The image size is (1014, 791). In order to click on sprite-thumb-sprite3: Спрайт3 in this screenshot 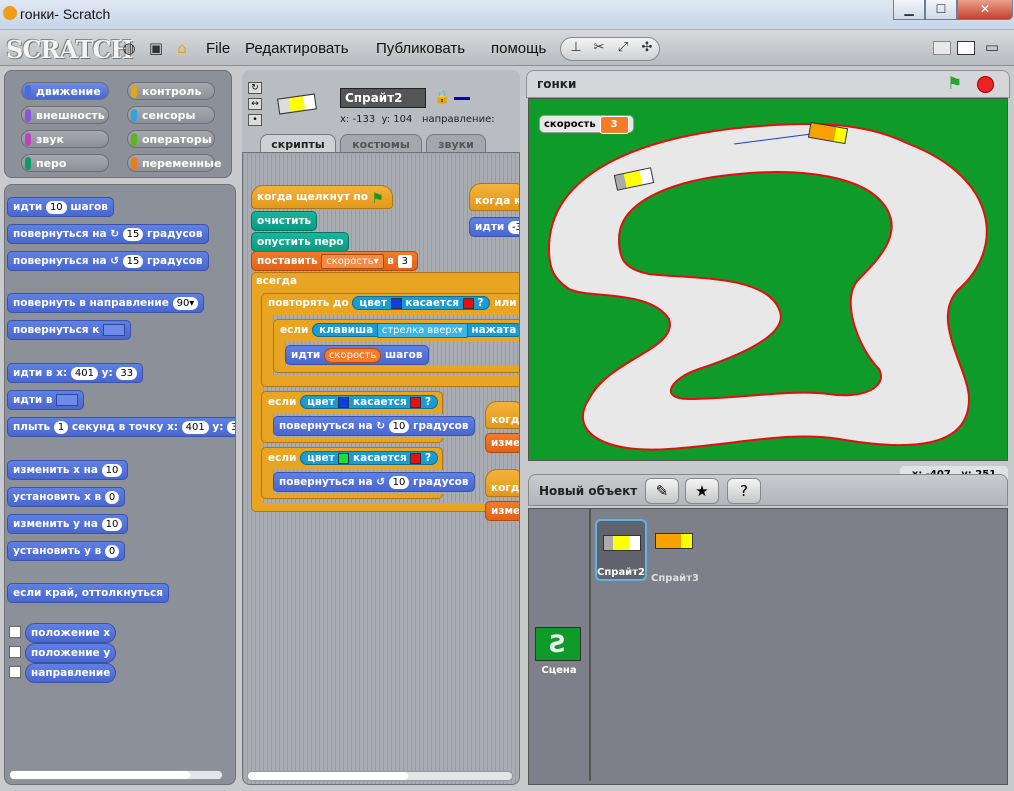, I will do `click(675, 551)`.